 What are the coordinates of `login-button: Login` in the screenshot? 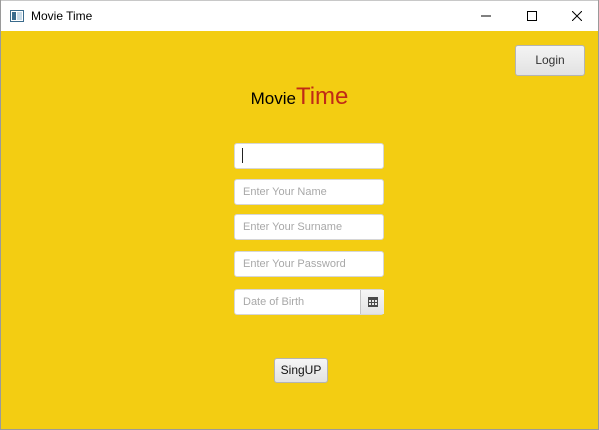 It's located at (550, 60).